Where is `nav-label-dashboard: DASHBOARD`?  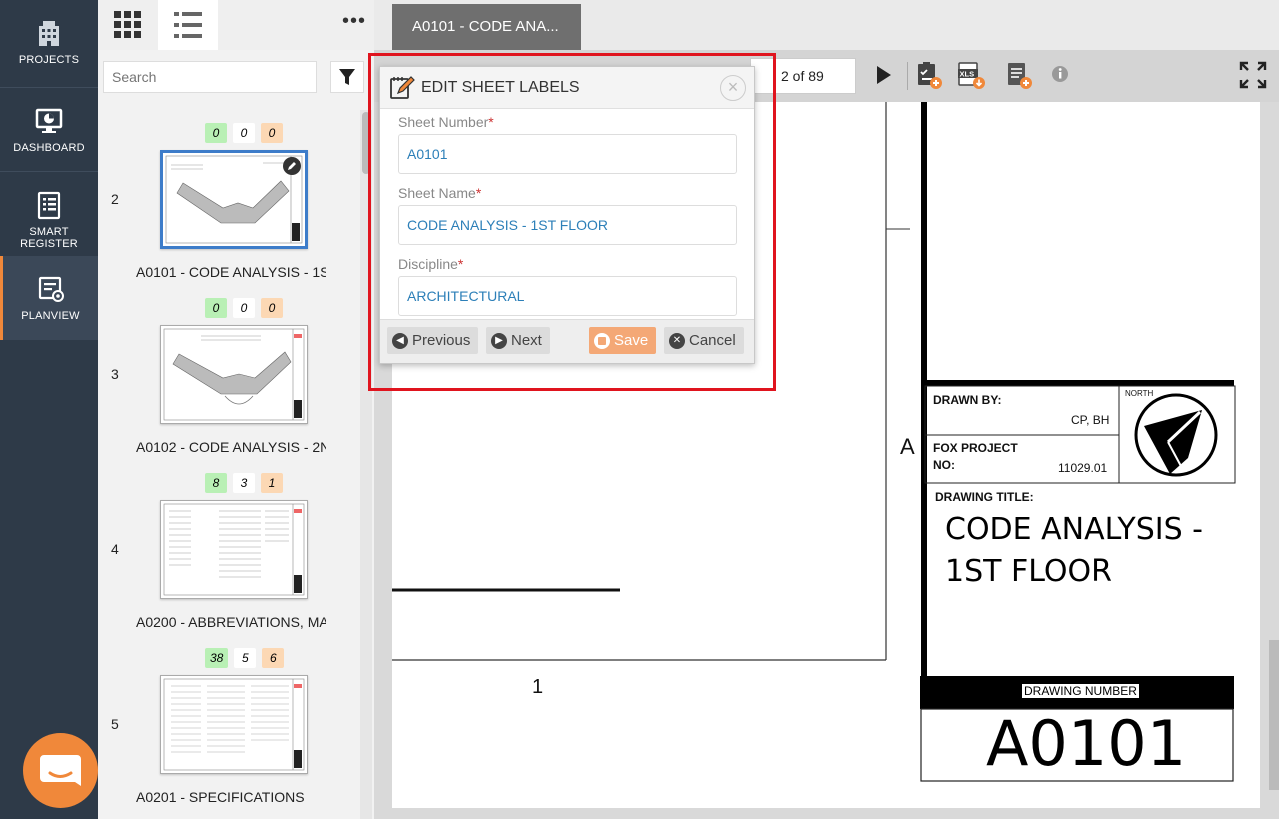 nav-label-dashboard: DASHBOARD is located at coordinates (49, 148).